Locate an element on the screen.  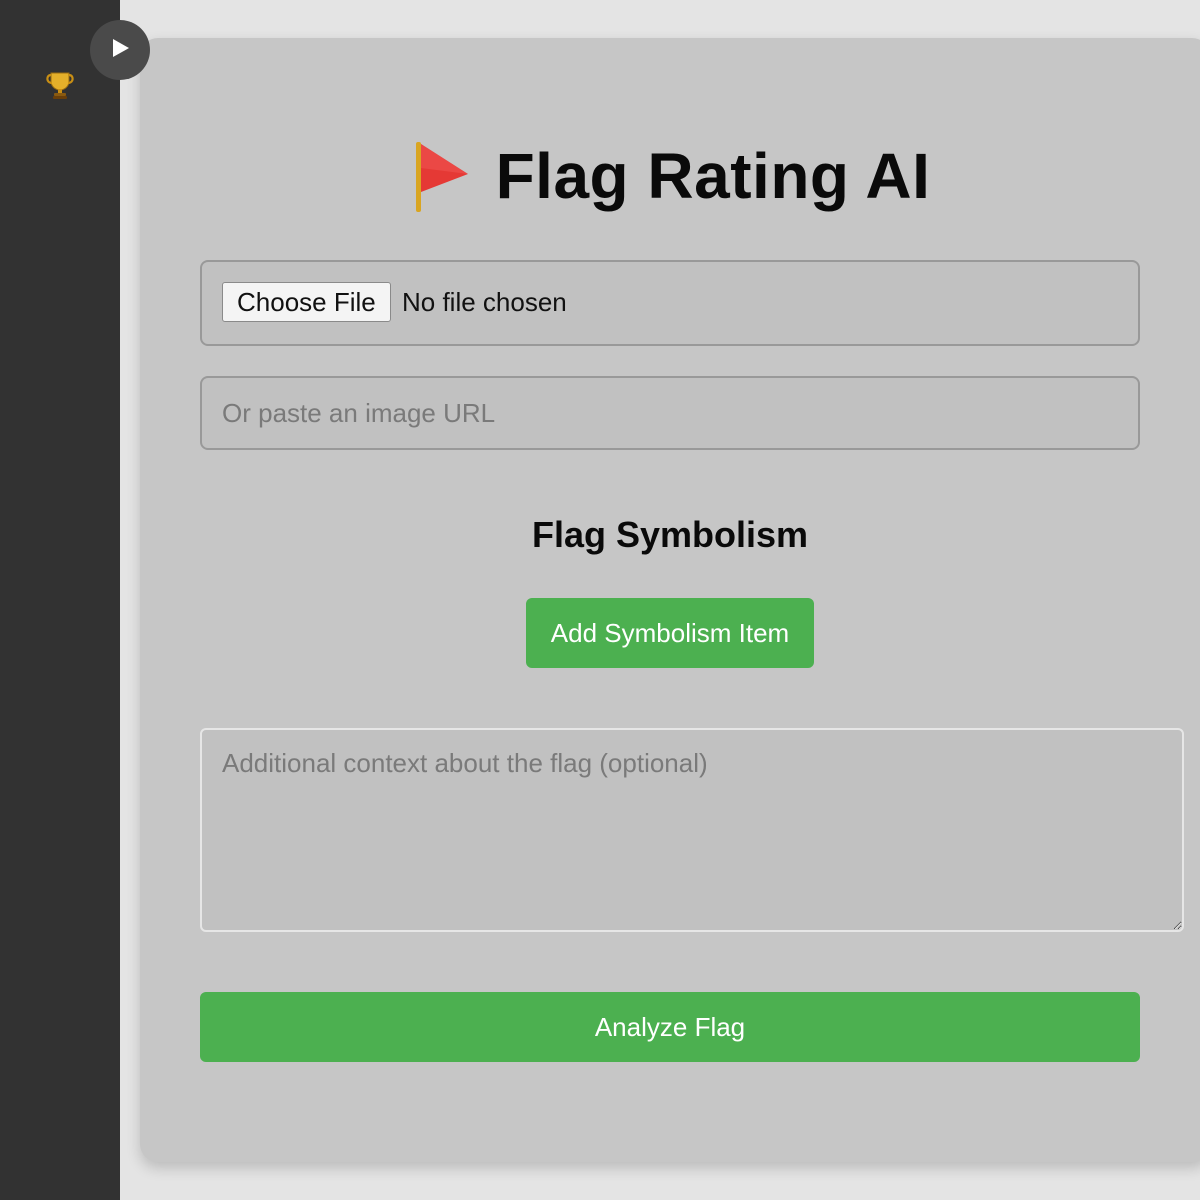
add-symbolism-button: Add Symbolism Item is located at coordinates (670, 633).